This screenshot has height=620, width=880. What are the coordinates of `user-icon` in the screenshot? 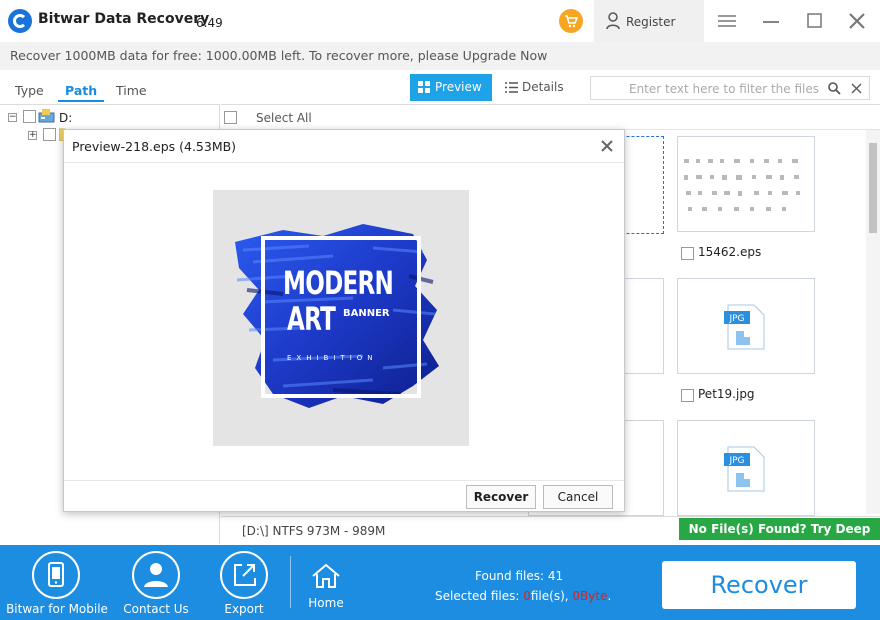 It's located at (613, 21).